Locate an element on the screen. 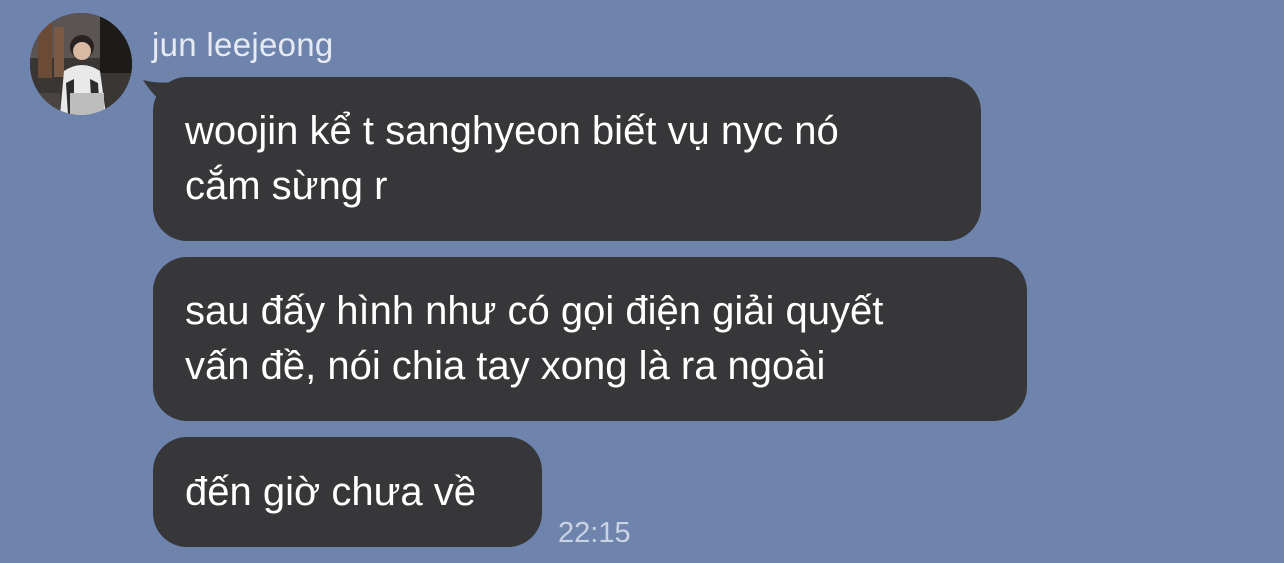 This screenshot has width=1284, height=563. message-text-line: đến giờ chưa về is located at coordinates (330, 491).